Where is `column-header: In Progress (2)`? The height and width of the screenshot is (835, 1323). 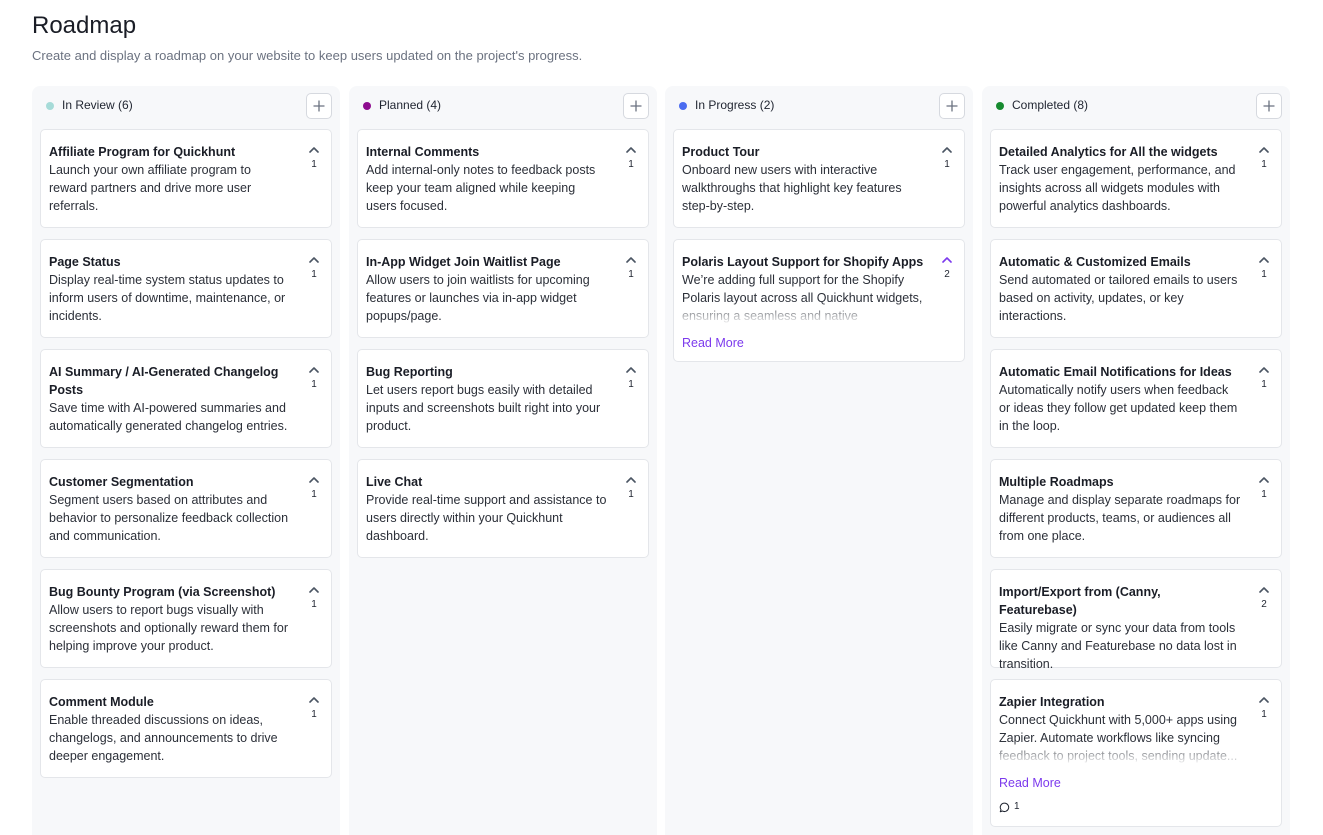
column-header: In Progress (2) is located at coordinates (819, 106).